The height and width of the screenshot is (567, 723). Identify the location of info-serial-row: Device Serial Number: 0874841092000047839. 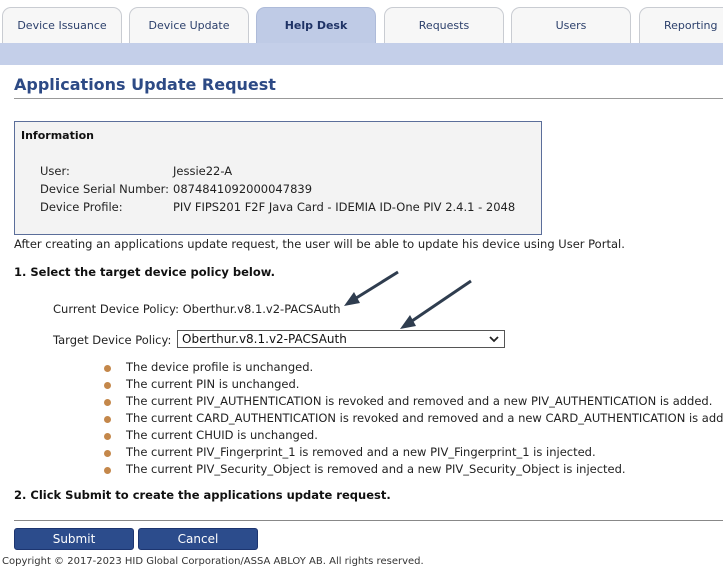
(176, 189).